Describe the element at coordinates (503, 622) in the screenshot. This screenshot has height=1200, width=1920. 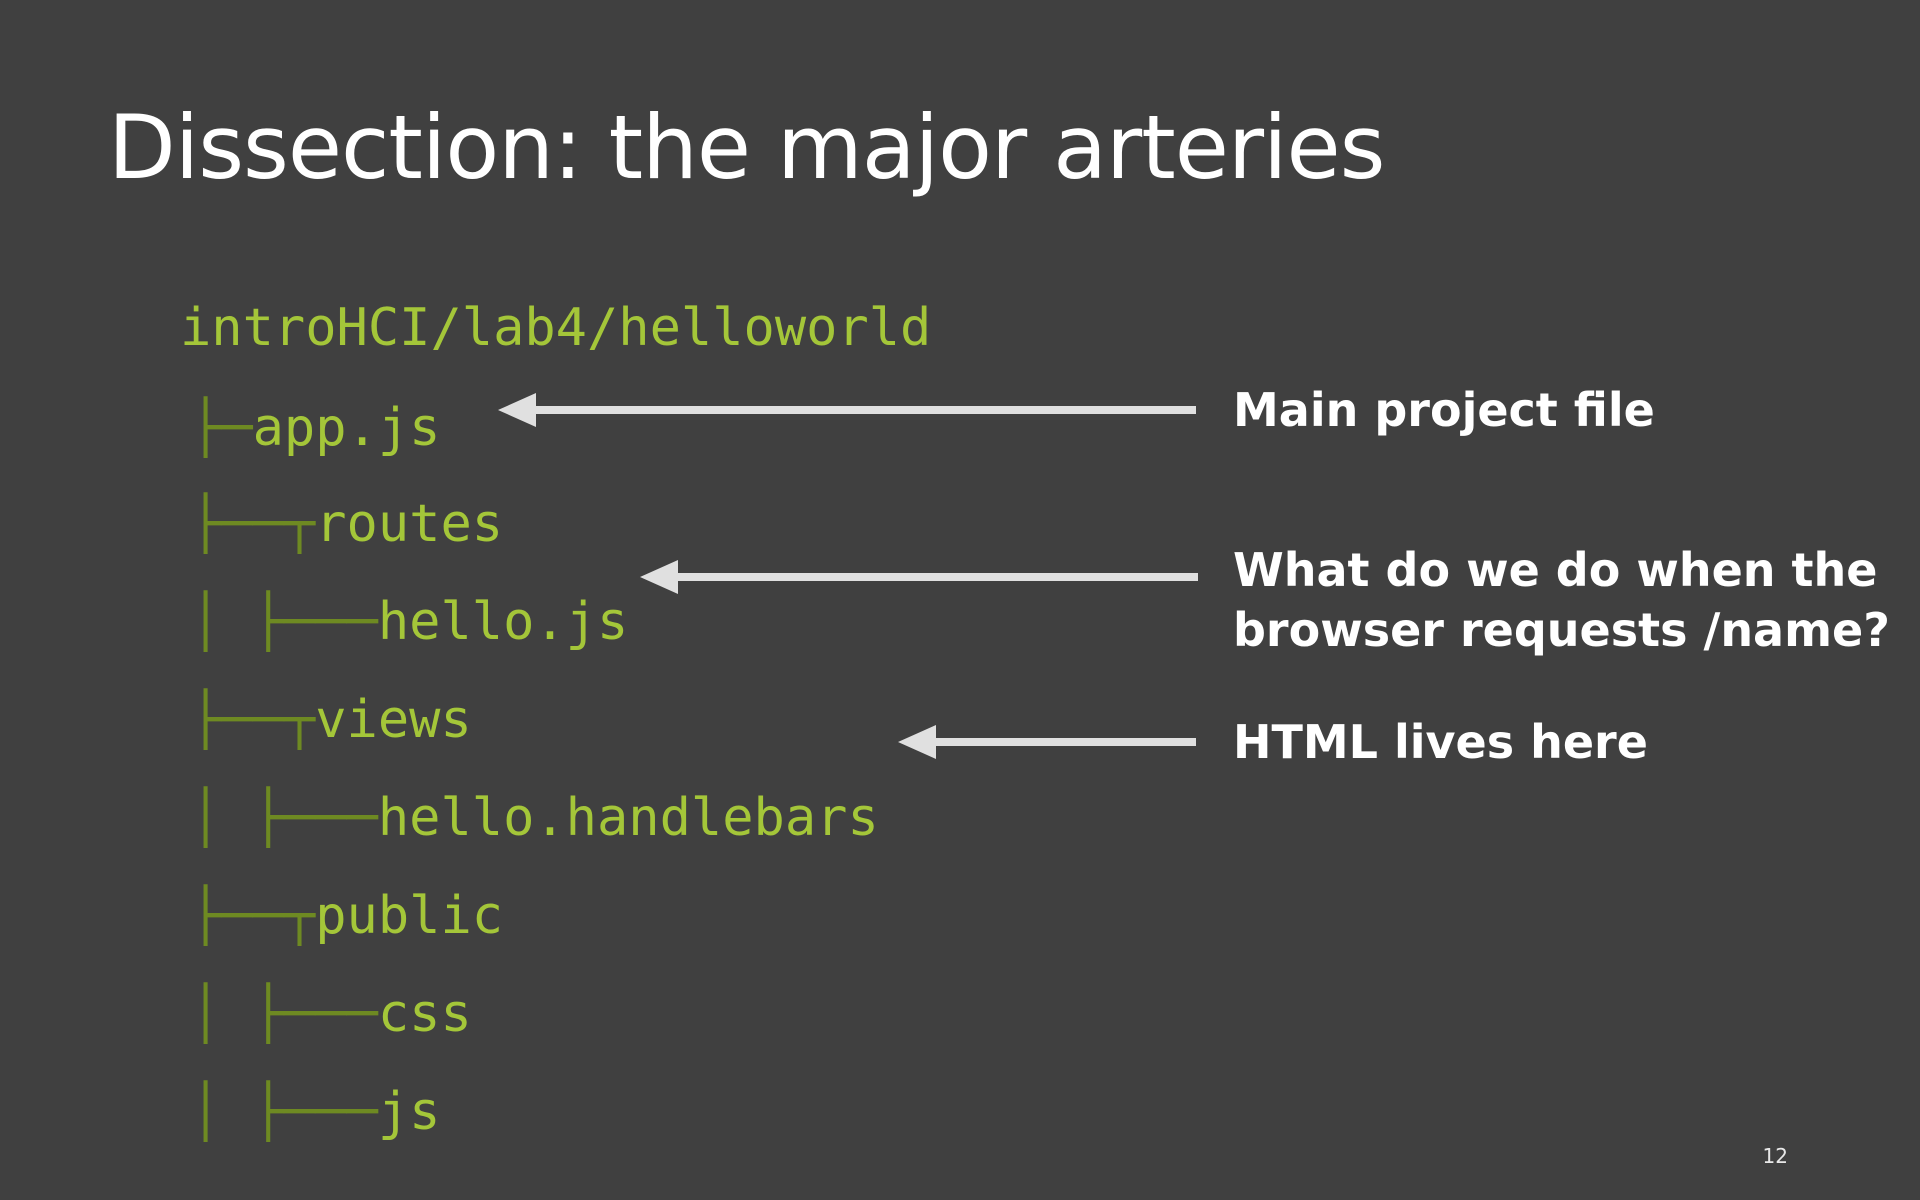
I see `tree-item-label: hello.js` at that location.